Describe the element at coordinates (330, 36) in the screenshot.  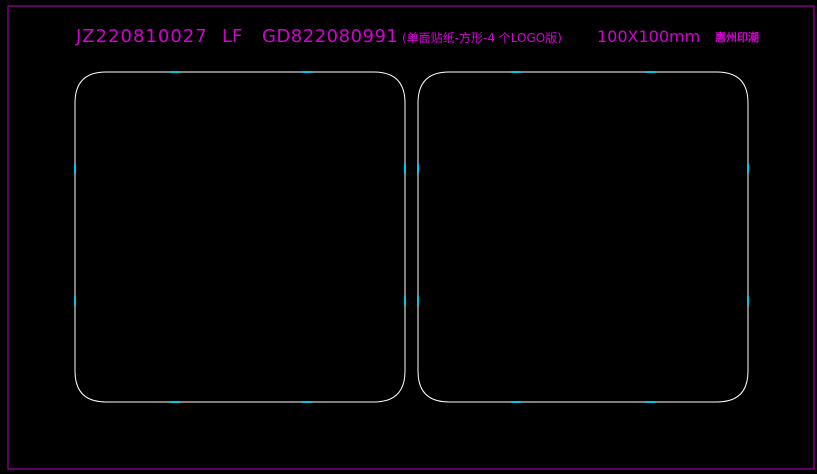
I see `title-part-code: GD822080991` at that location.